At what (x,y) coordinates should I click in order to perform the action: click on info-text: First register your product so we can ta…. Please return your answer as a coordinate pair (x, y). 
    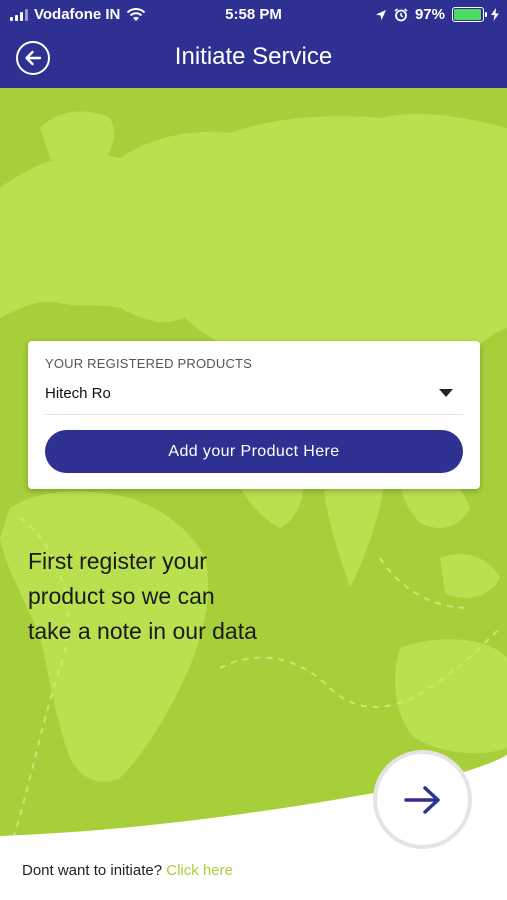
    Looking at the image, I should click on (178, 596).